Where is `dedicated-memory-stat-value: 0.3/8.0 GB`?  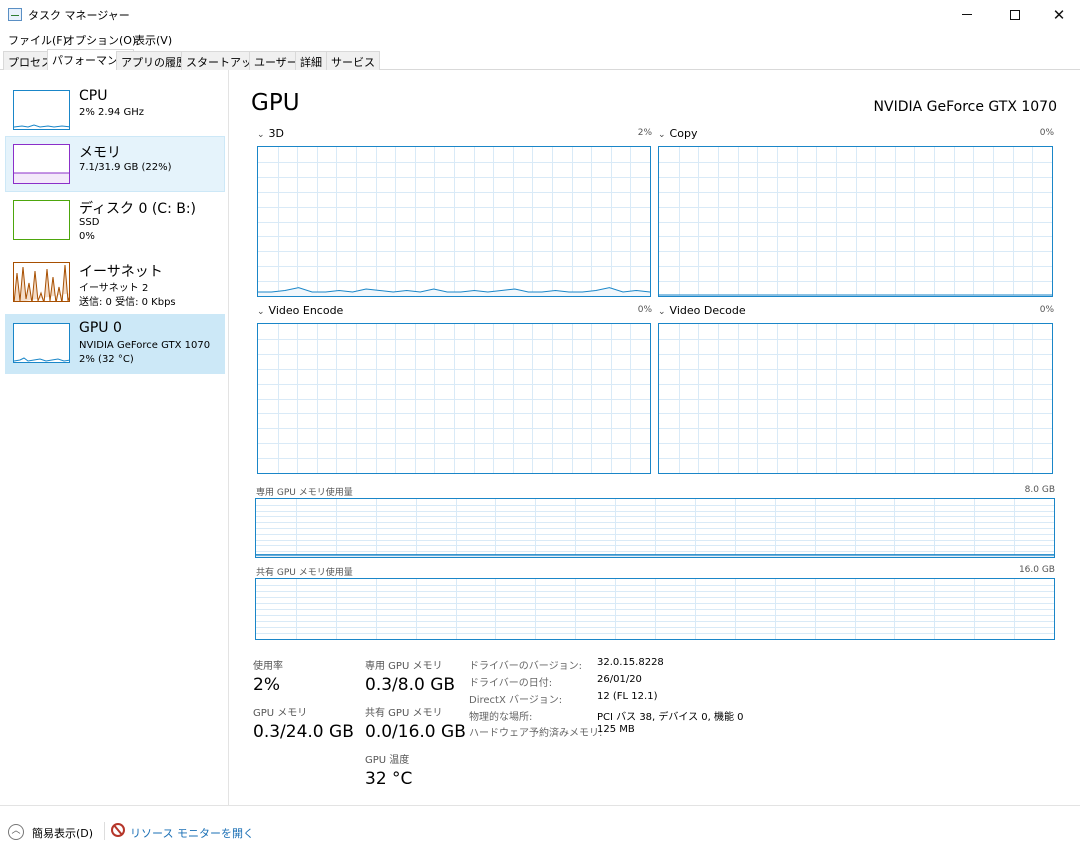
dedicated-memory-stat-value: 0.3/8.0 GB is located at coordinates (410, 685).